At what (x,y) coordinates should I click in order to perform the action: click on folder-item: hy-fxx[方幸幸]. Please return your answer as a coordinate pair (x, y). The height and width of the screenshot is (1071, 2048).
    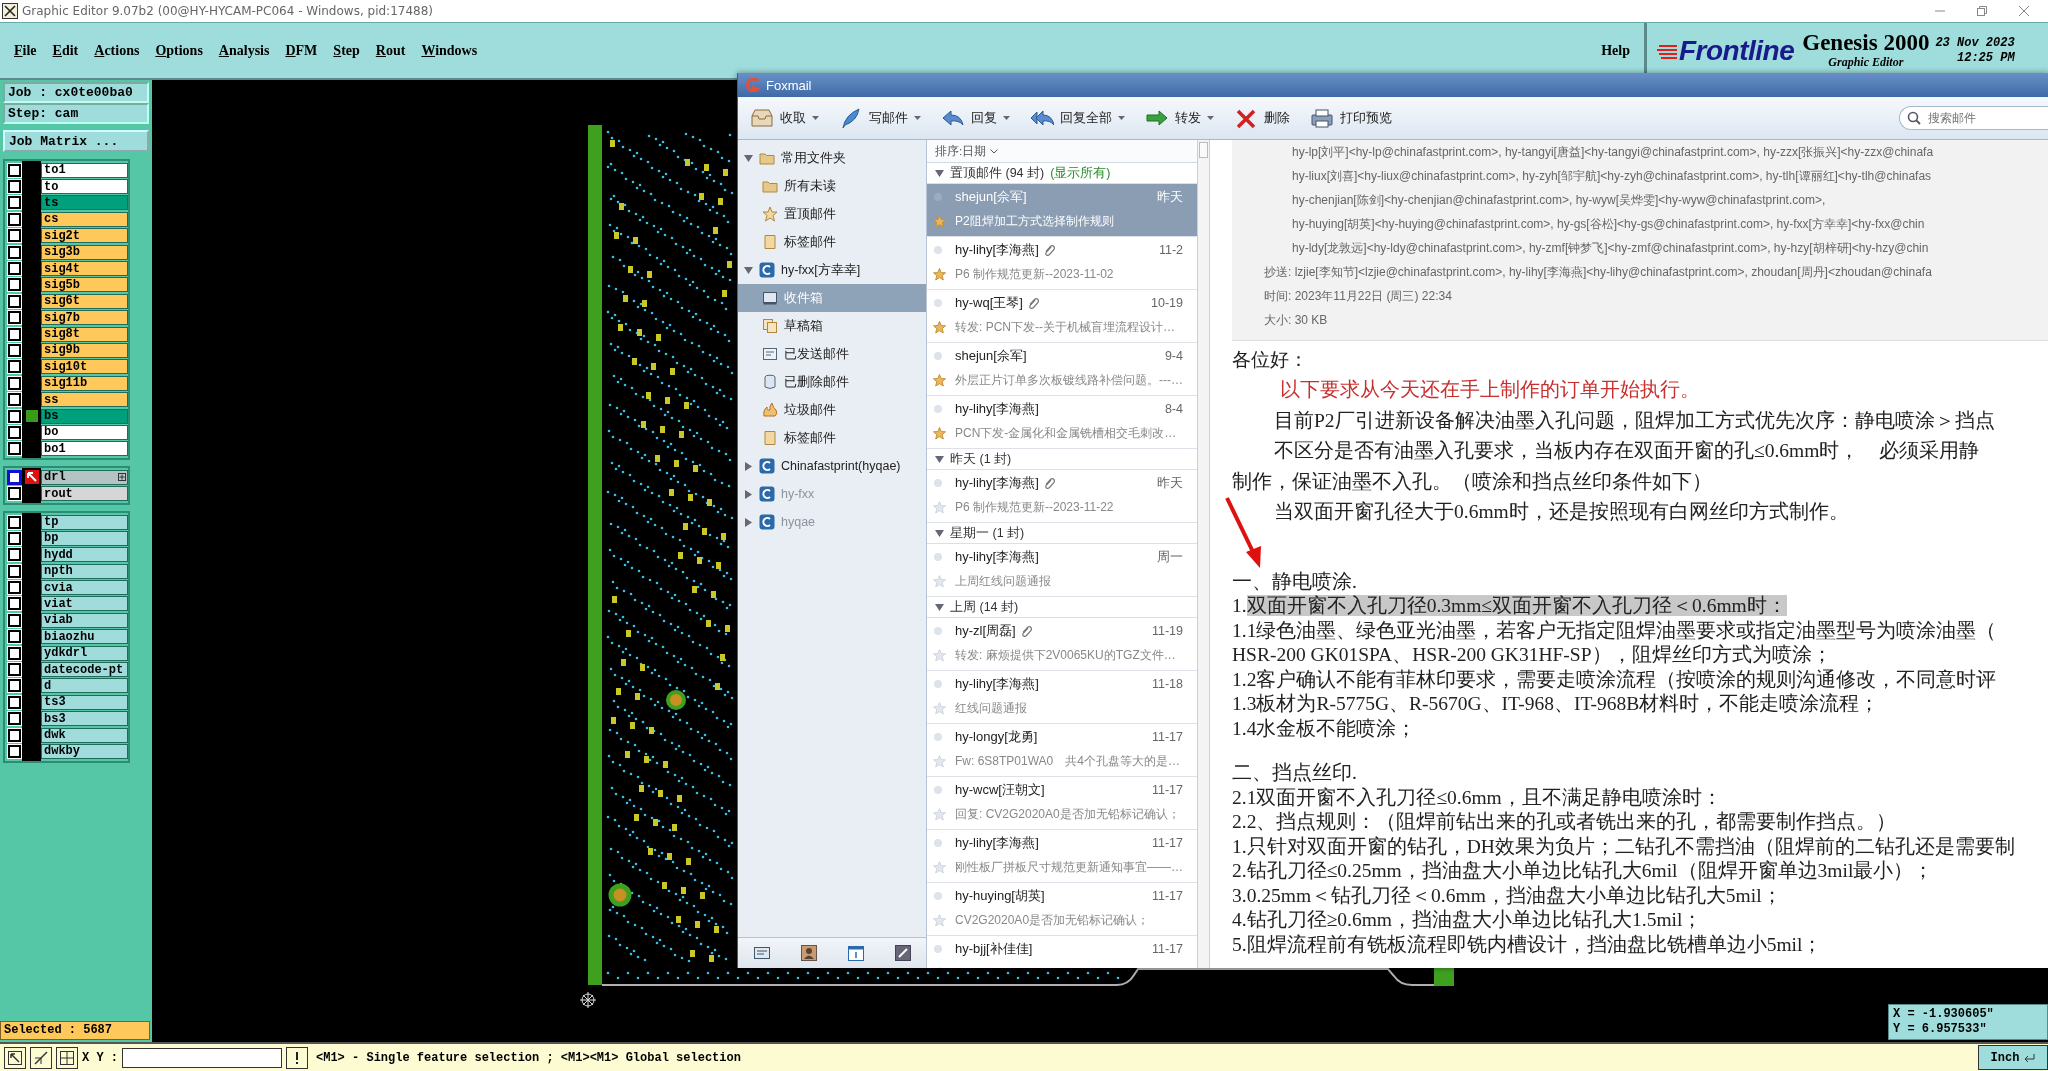
    Looking at the image, I should click on (832, 270).